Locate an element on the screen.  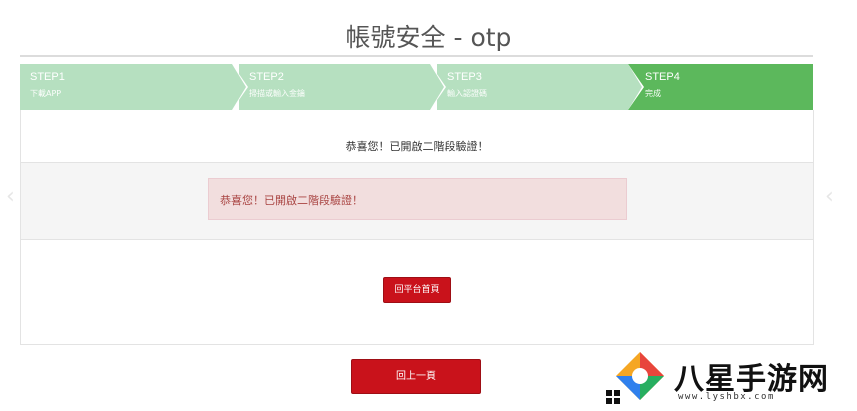
step-1-label: 下載APP is located at coordinates (46, 93).